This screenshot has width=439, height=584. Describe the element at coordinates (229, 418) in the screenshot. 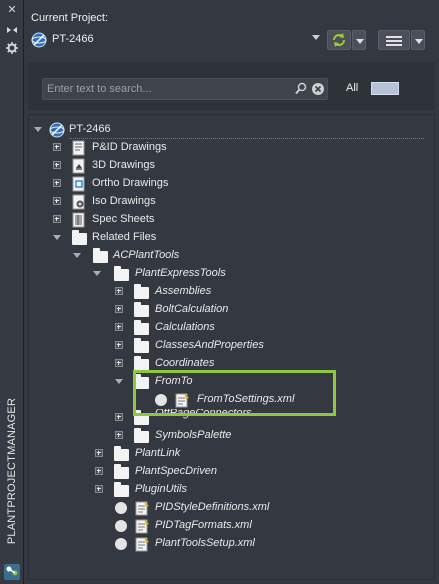

I see `tree-item-offpageconnectors: OffPageConnectors` at that location.